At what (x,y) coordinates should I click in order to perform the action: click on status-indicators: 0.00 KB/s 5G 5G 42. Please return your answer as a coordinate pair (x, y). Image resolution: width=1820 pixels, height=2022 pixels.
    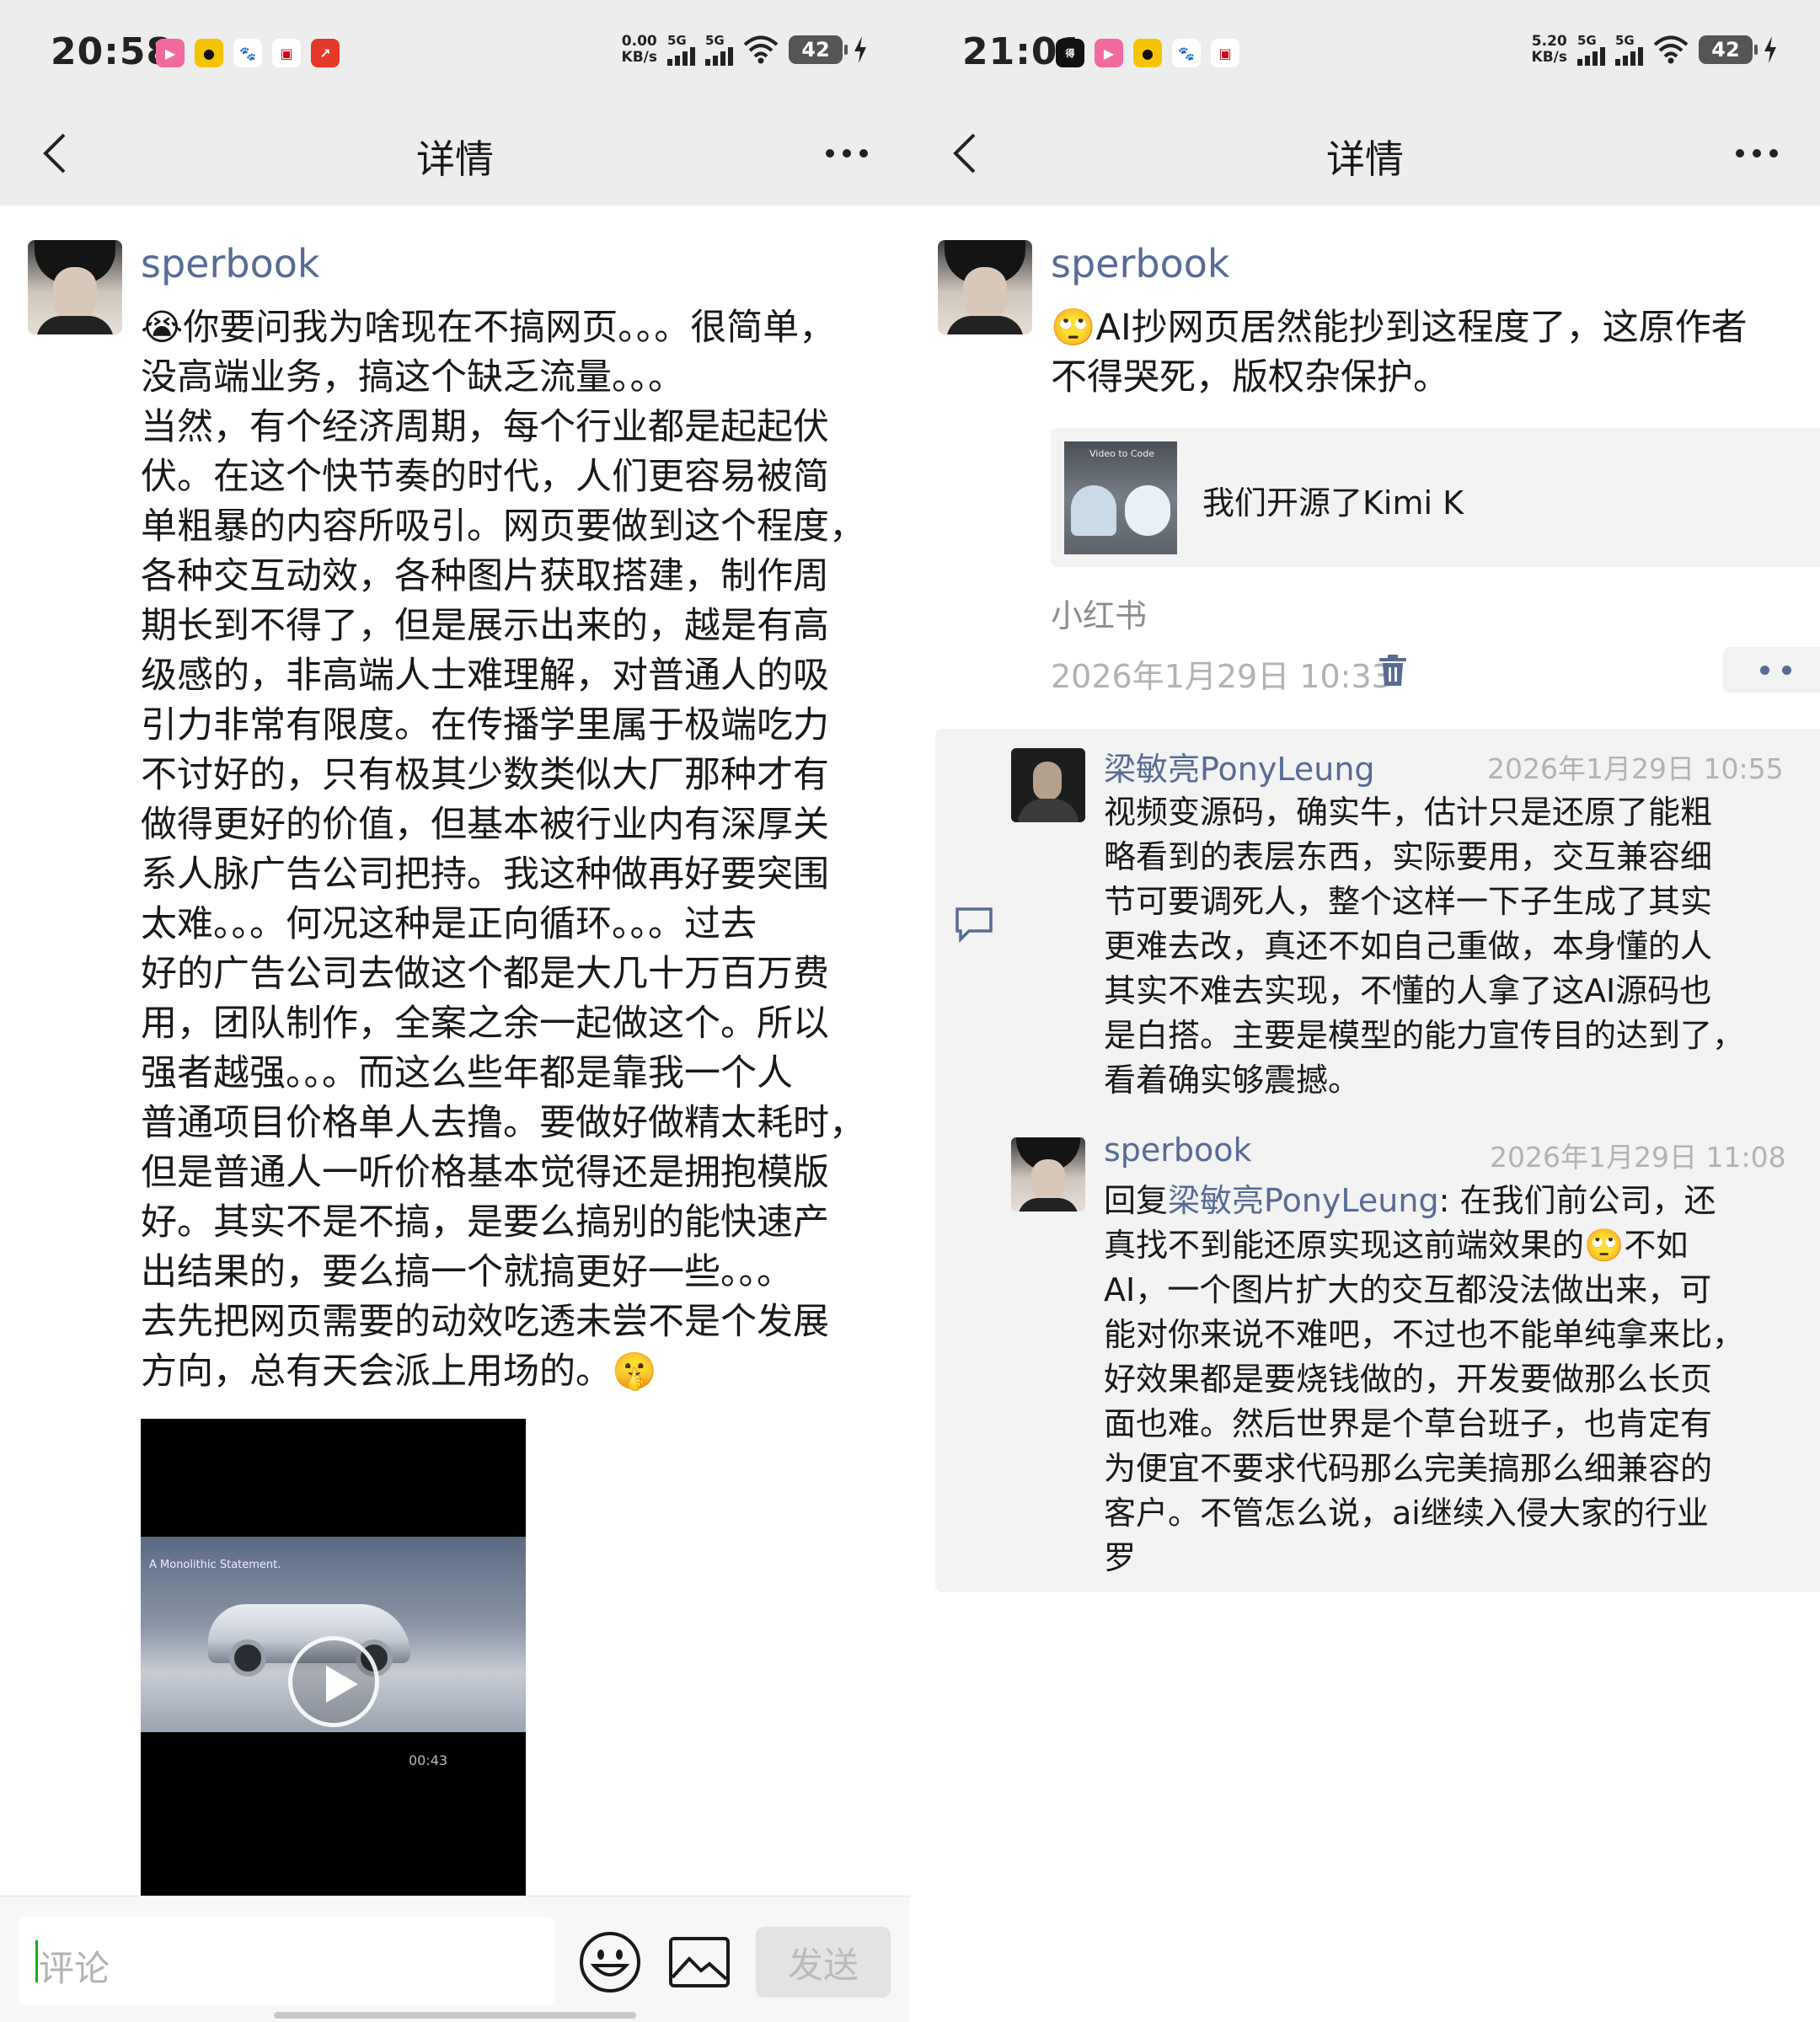
    Looking at the image, I should click on (745, 50).